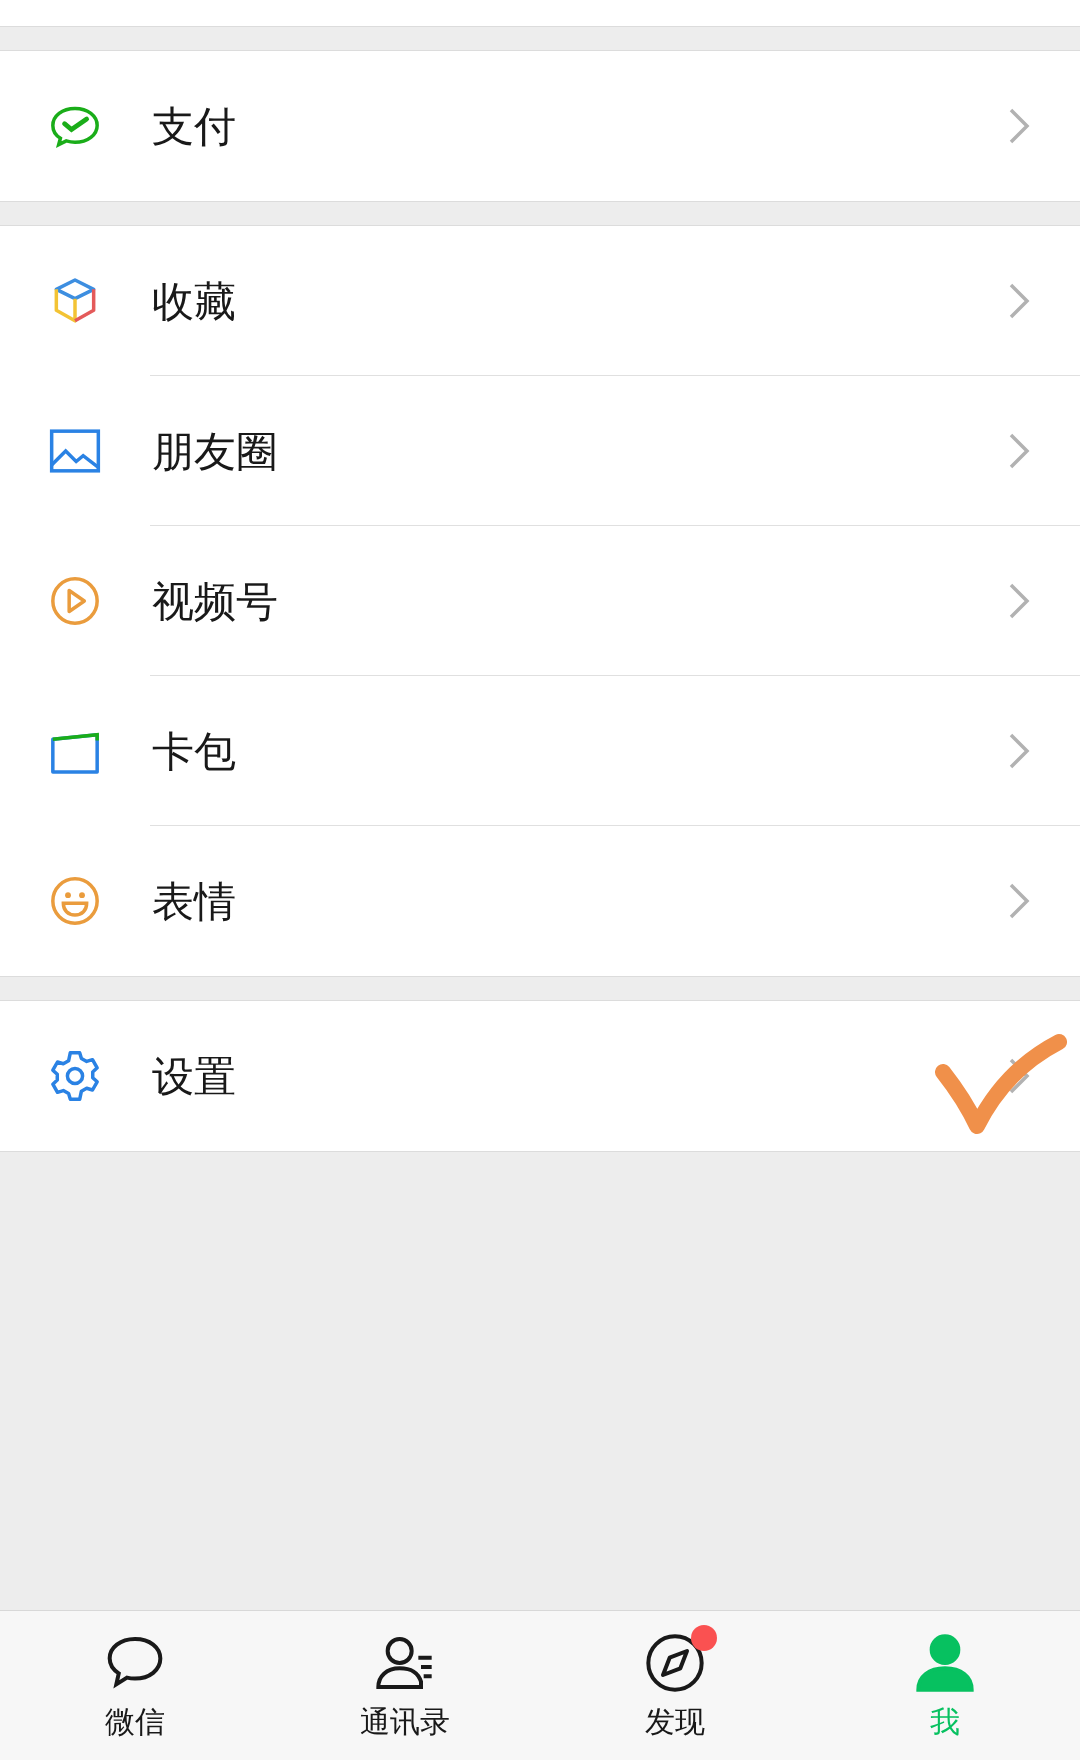 This screenshot has width=1080, height=1760. Describe the element at coordinates (540, 601) in the screenshot. I see `menu-item: 视频号` at that location.